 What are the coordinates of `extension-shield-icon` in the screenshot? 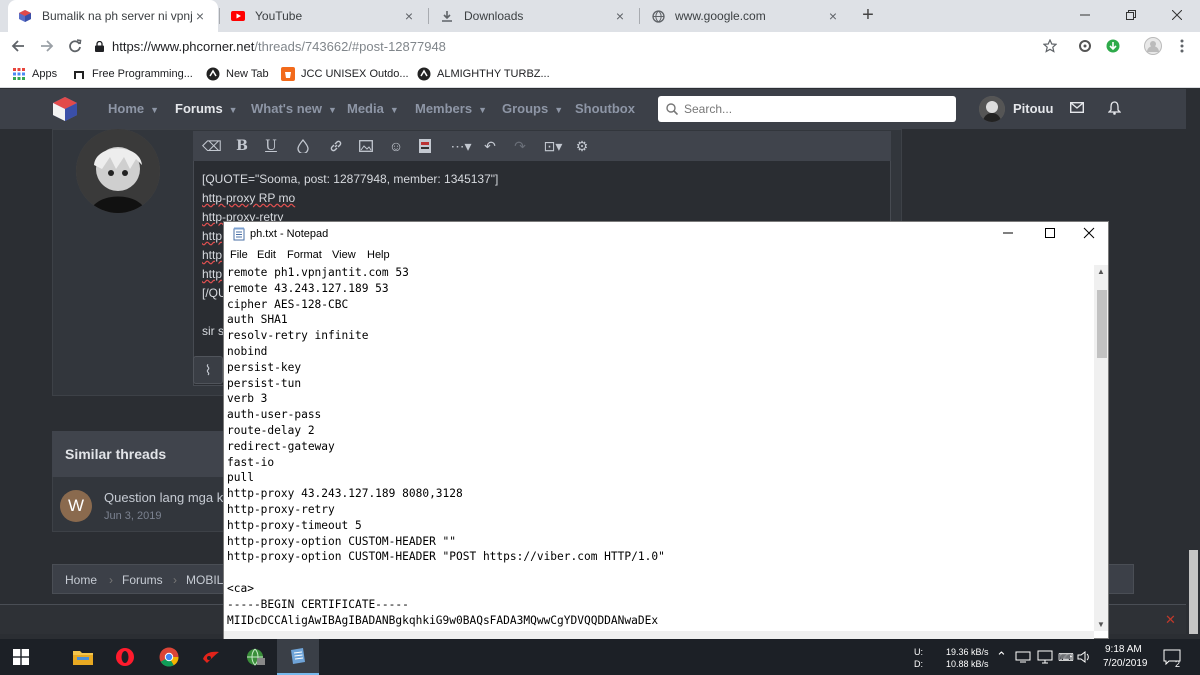 It's located at (1113, 46).